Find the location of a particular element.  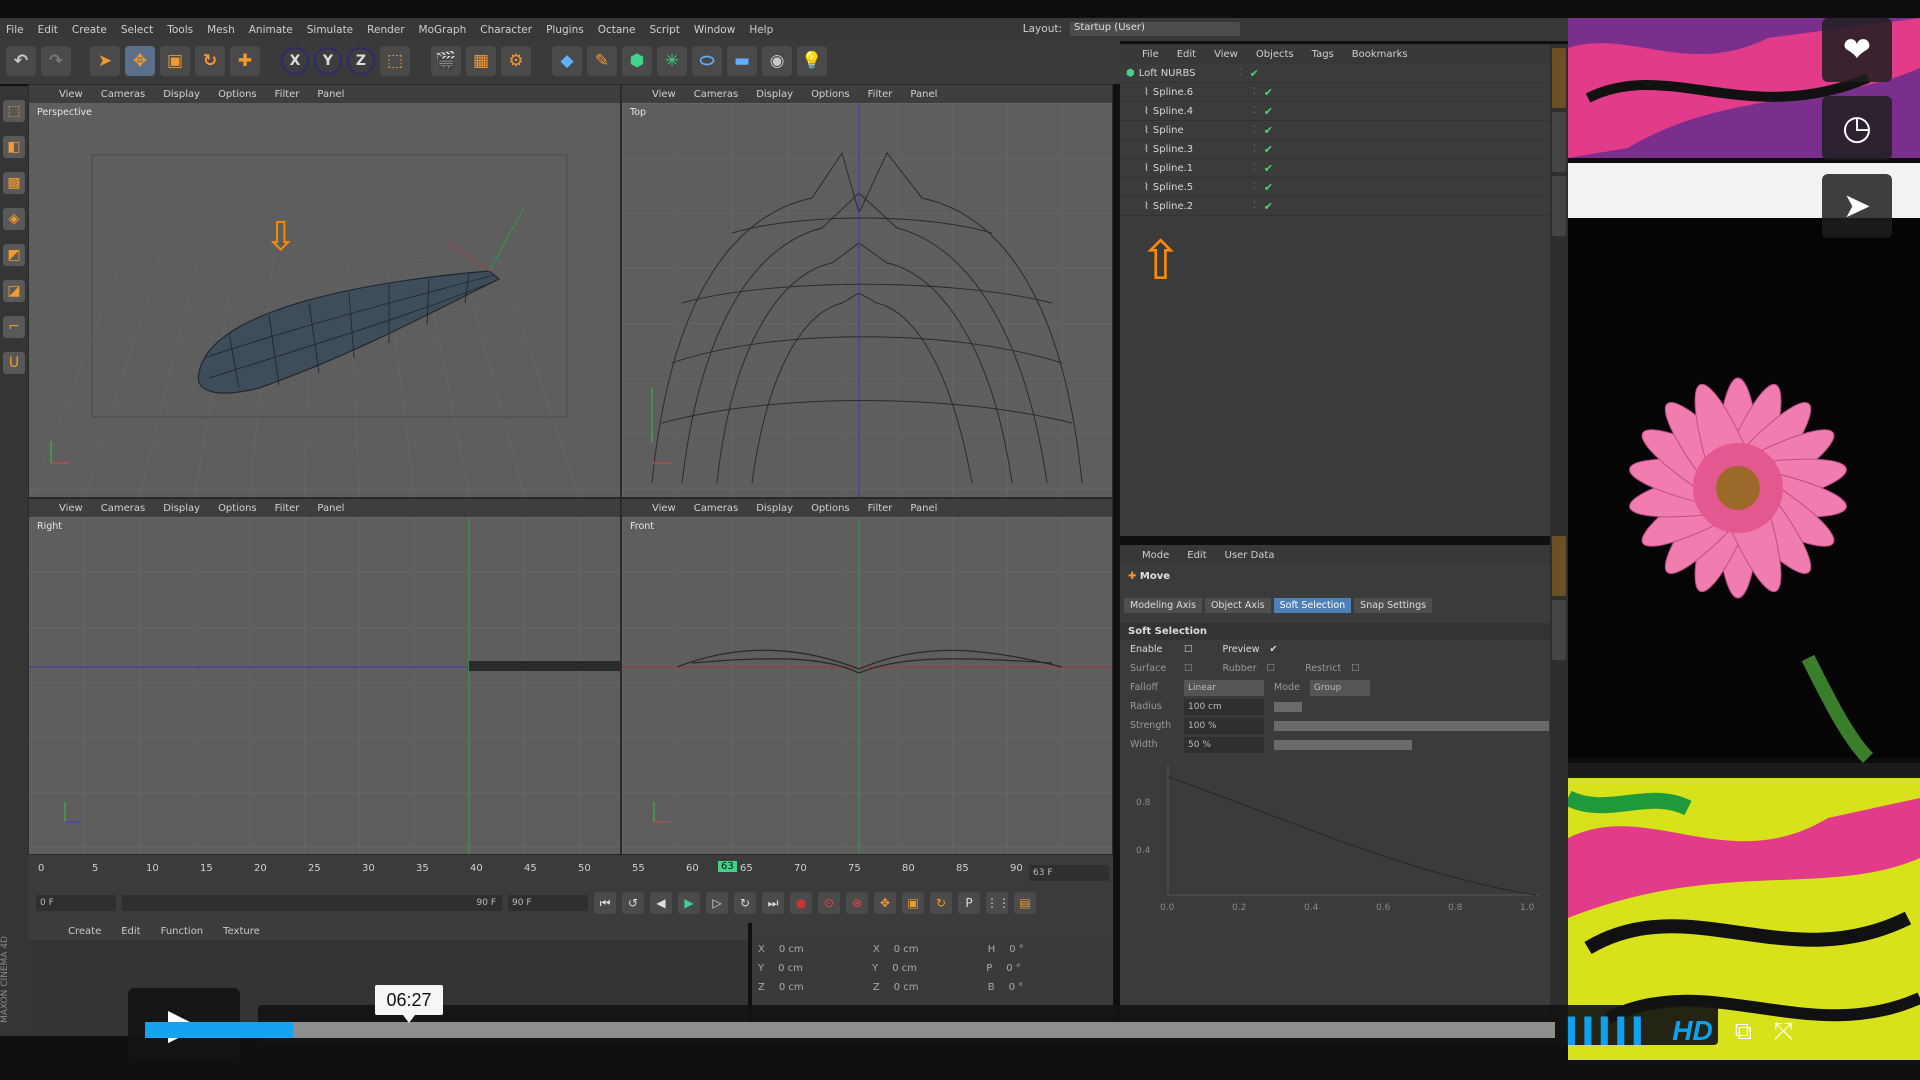

fullscreen-icon: ⤧ is located at coordinates (1783, 1031).